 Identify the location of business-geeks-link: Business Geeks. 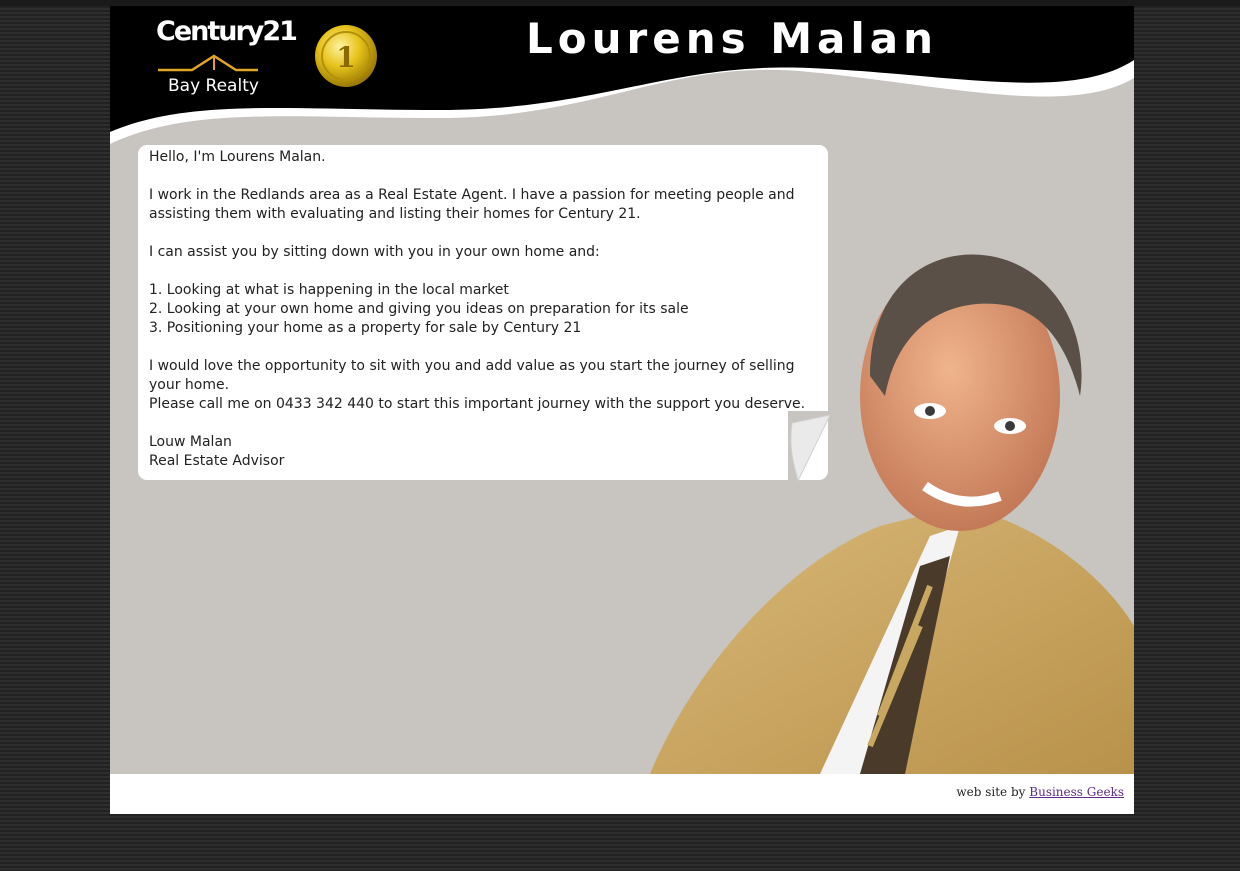
(1076, 792).